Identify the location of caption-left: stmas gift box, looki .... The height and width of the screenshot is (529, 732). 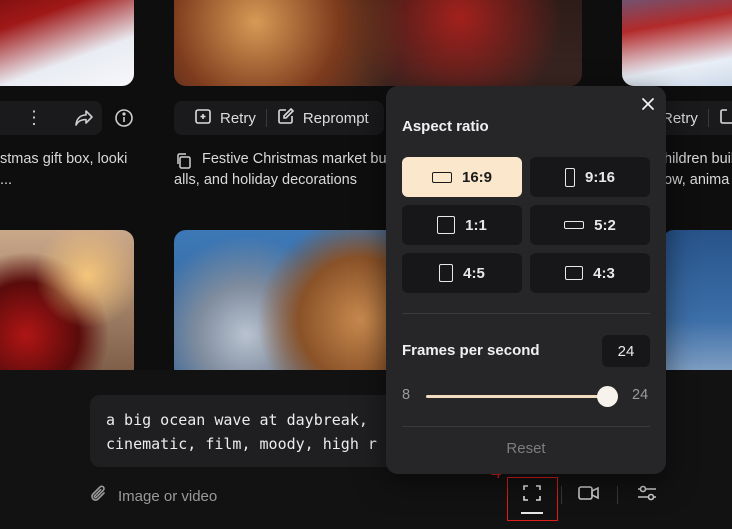
(64, 169).